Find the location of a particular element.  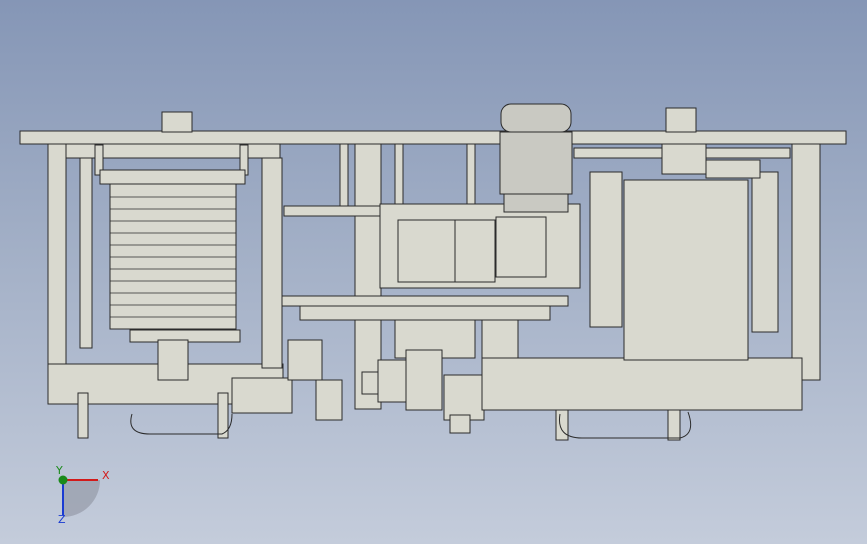

axis-triad is located at coordinates (79, 496).